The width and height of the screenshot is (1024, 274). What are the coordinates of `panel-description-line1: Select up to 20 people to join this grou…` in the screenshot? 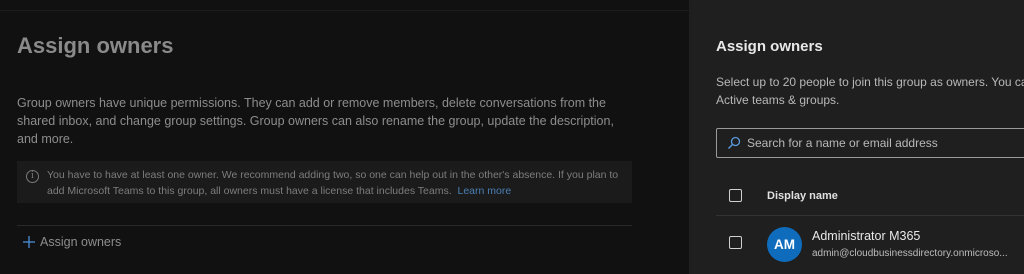 It's located at (870, 82).